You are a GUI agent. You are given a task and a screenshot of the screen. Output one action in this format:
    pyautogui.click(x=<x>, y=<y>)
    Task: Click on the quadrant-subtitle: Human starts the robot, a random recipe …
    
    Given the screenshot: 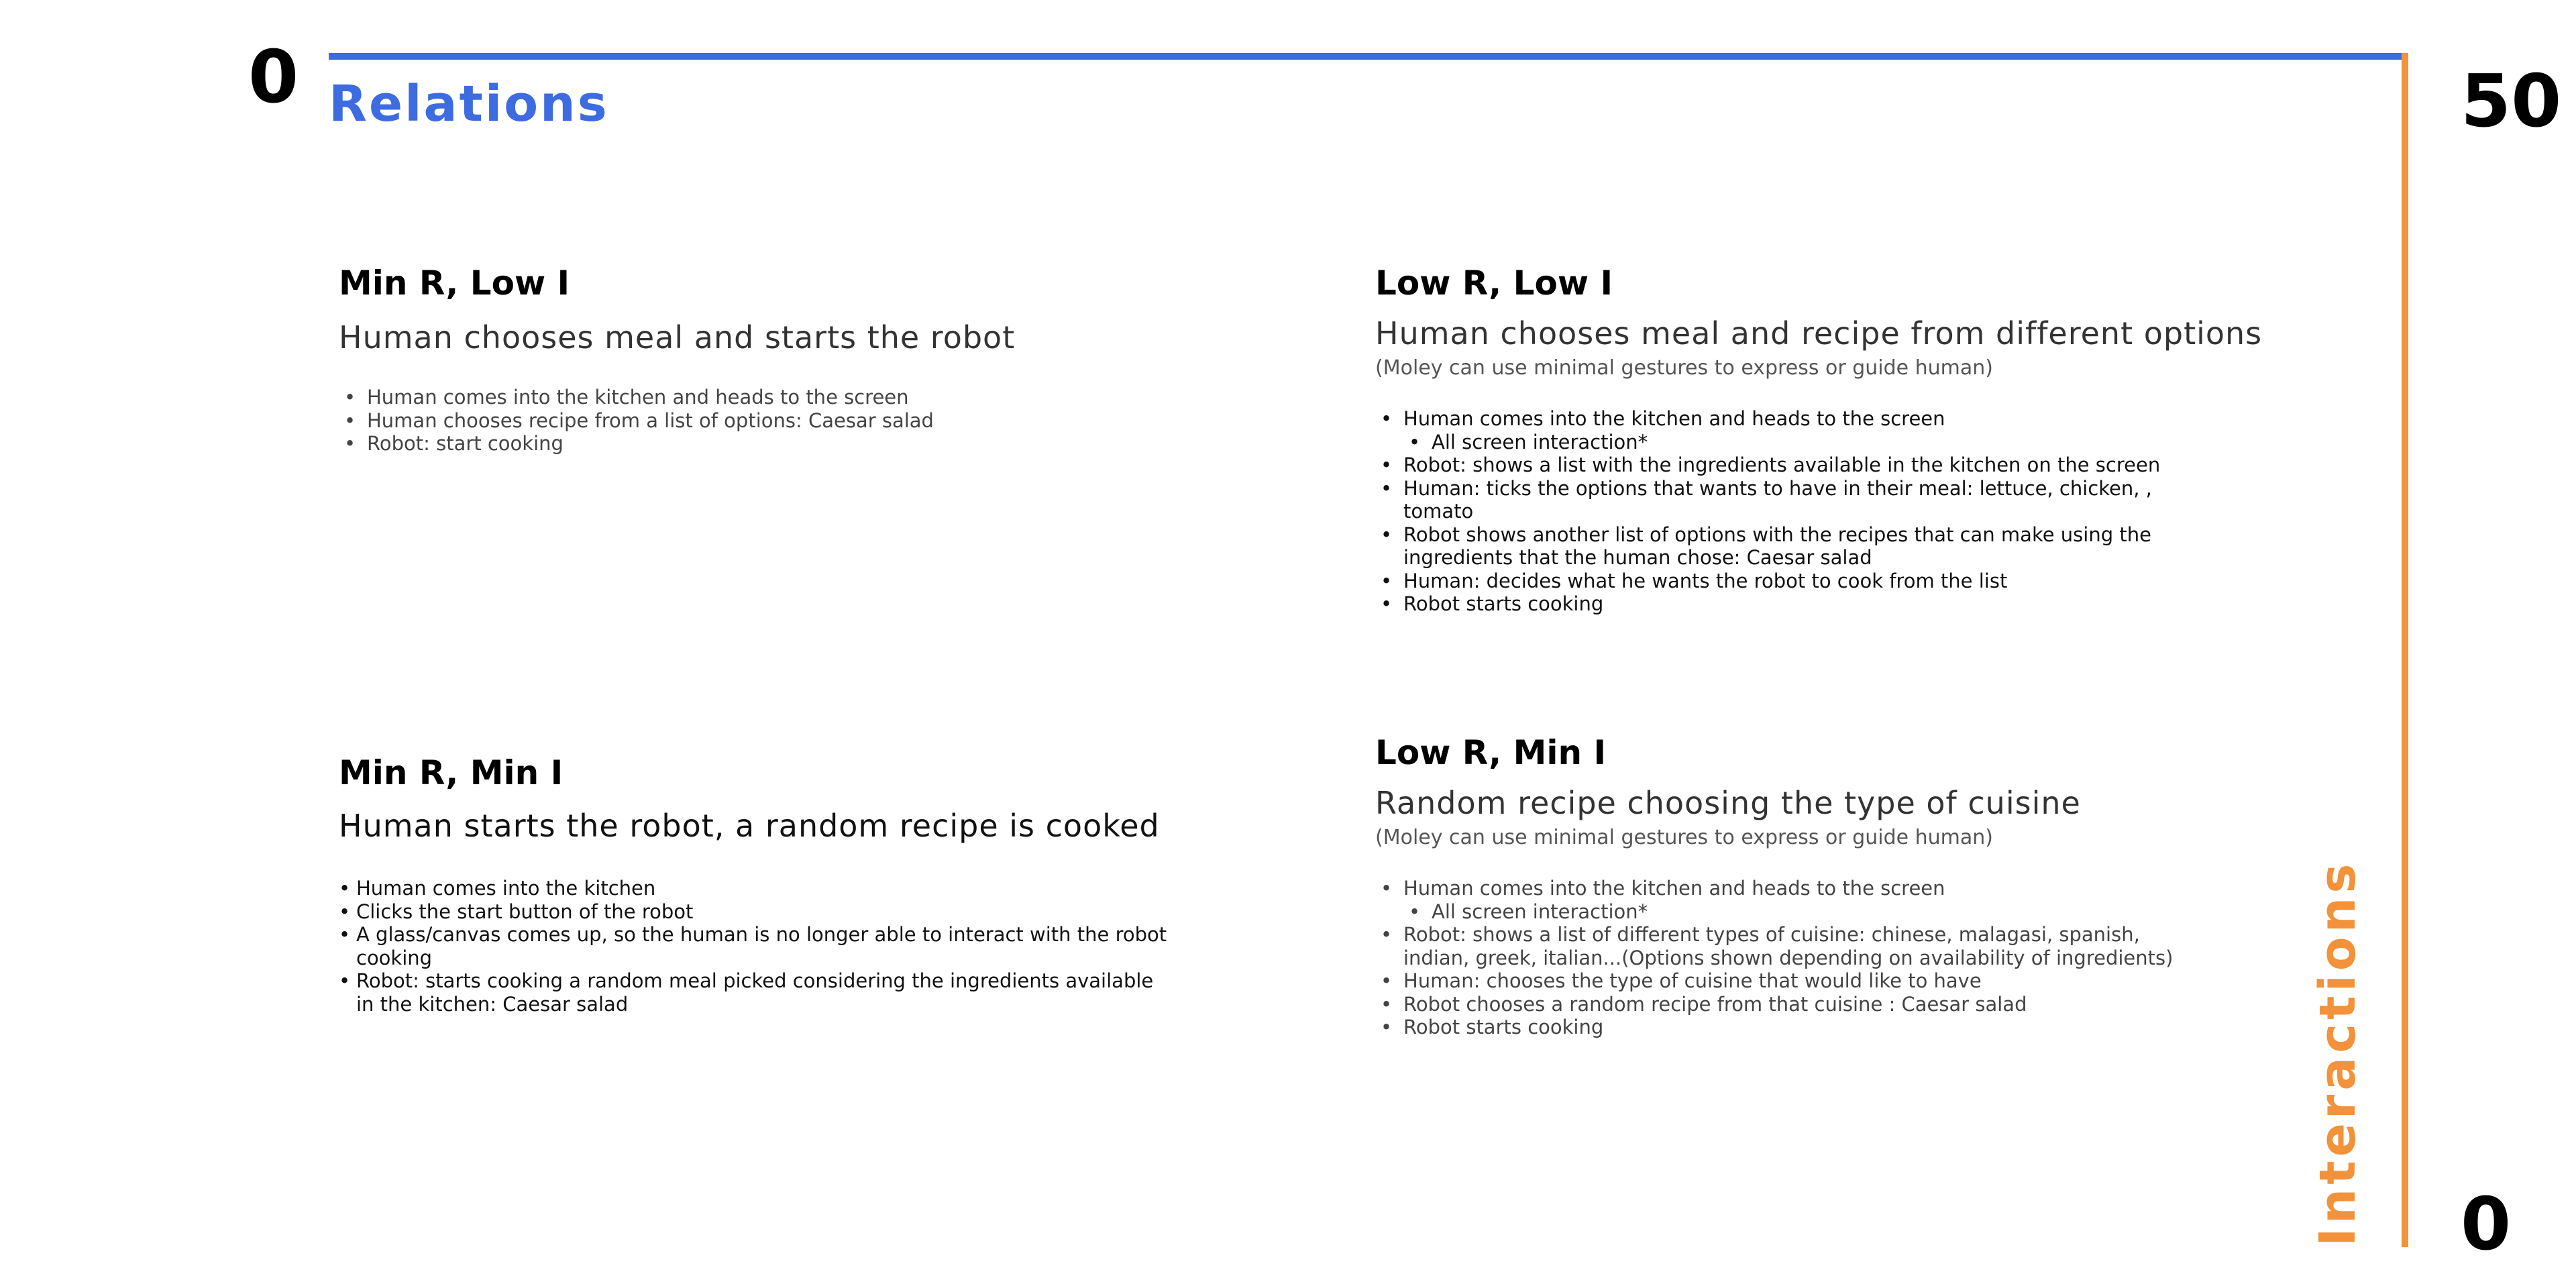 What is the action you would take?
    pyautogui.click(x=749, y=826)
    